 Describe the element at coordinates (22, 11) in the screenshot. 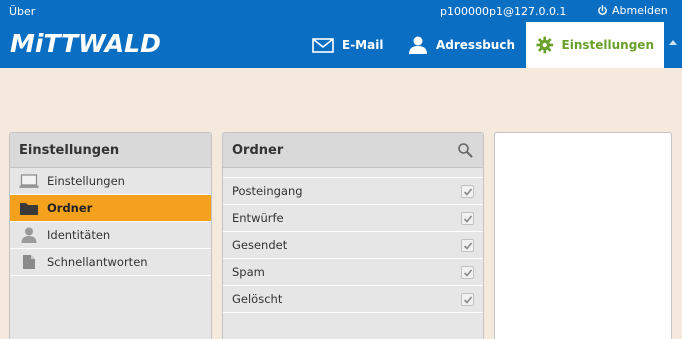

I see `about-link: Über` at that location.